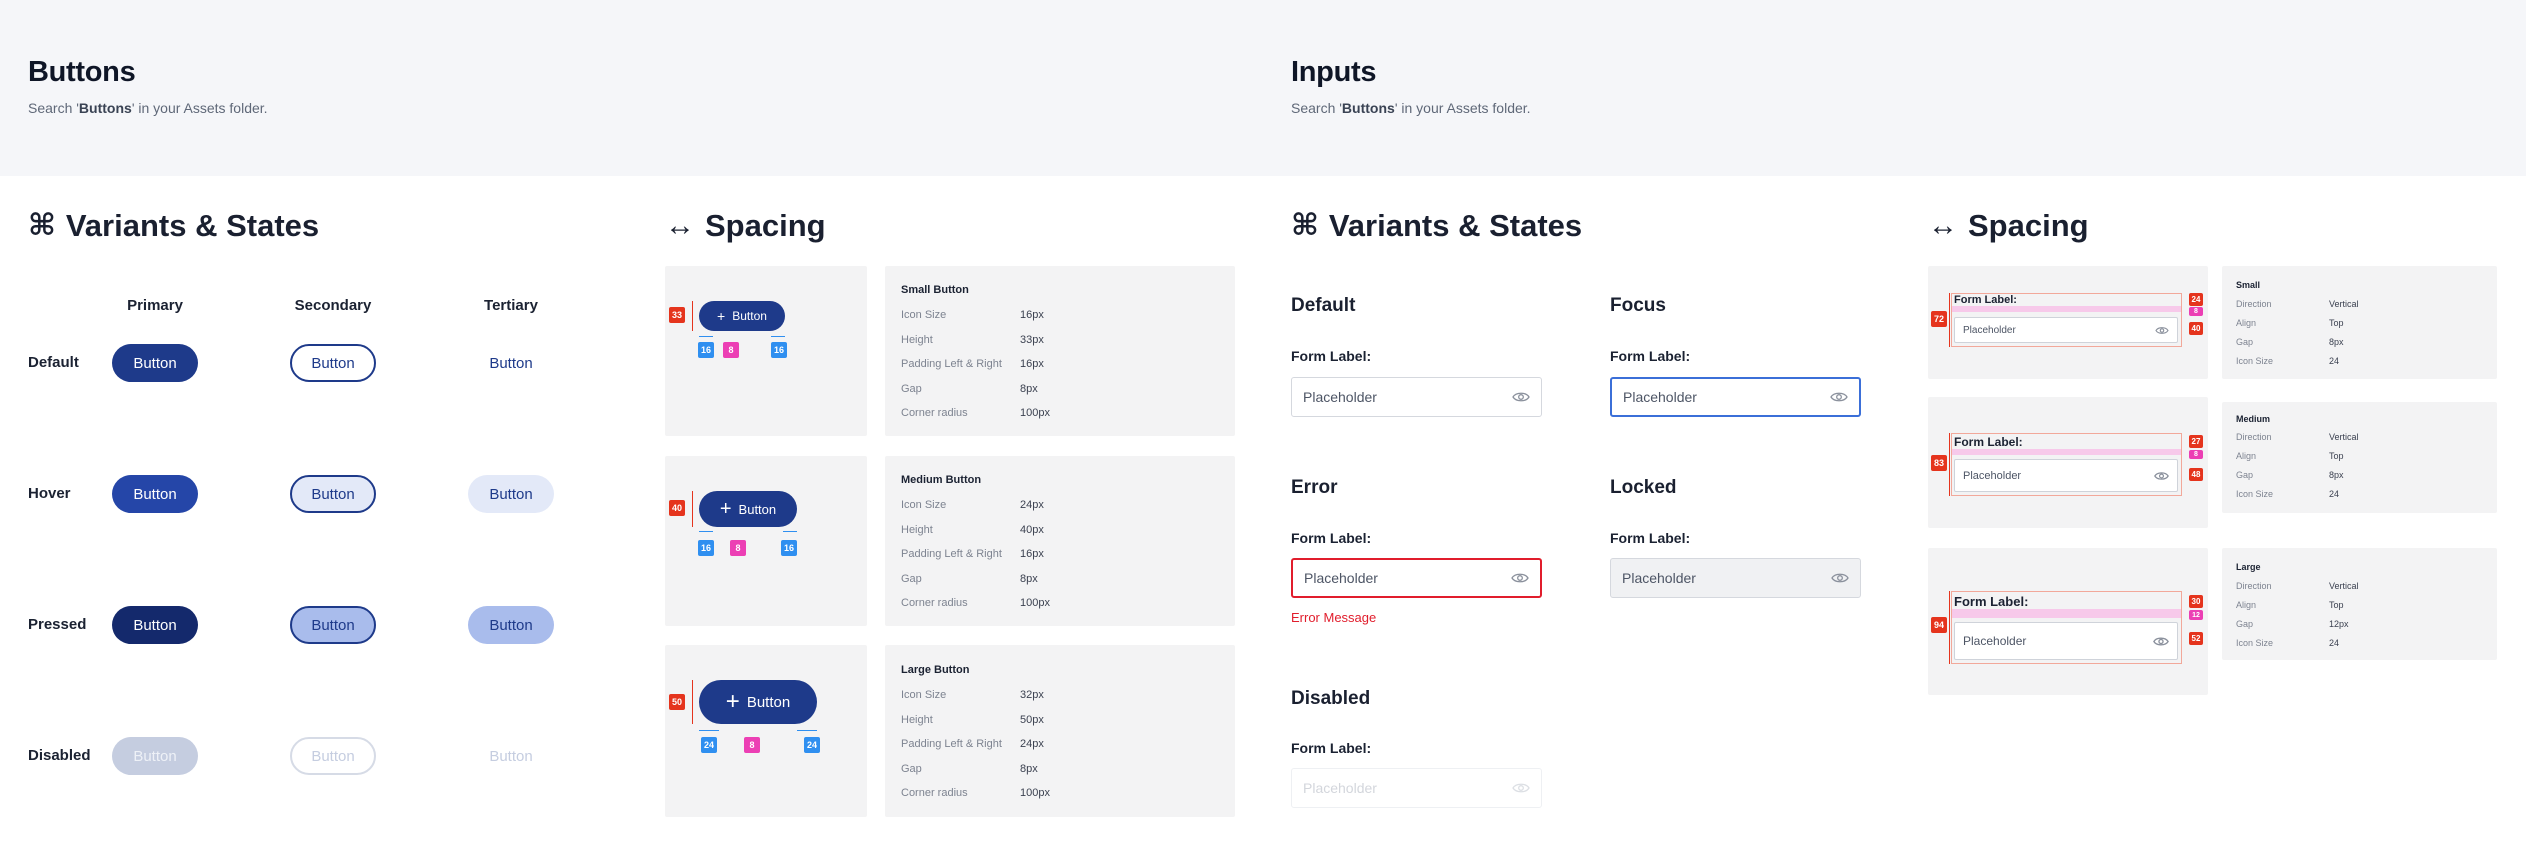 The image size is (2526, 855). Describe the element at coordinates (2254, 586) in the screenshot. I see `spec-key: Direction` at that location.